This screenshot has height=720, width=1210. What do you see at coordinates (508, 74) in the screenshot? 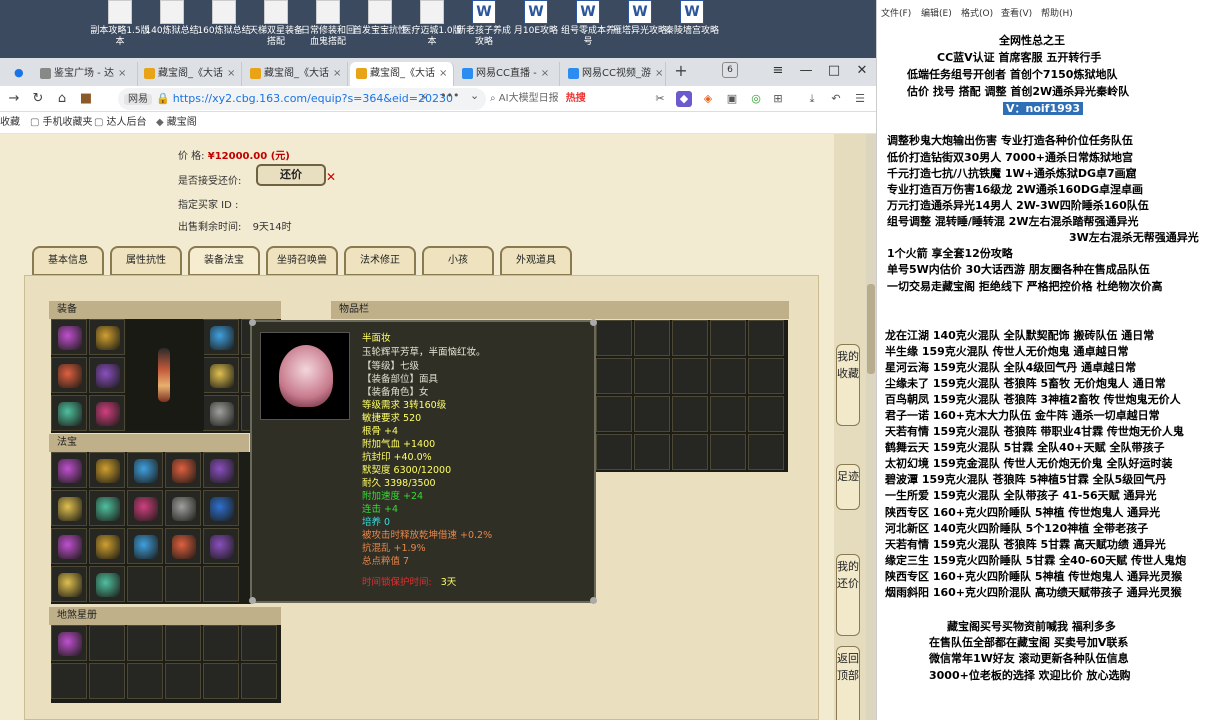
I see `browser-tab: 网易CC直播 - ×` at bounding box center [508, 74].